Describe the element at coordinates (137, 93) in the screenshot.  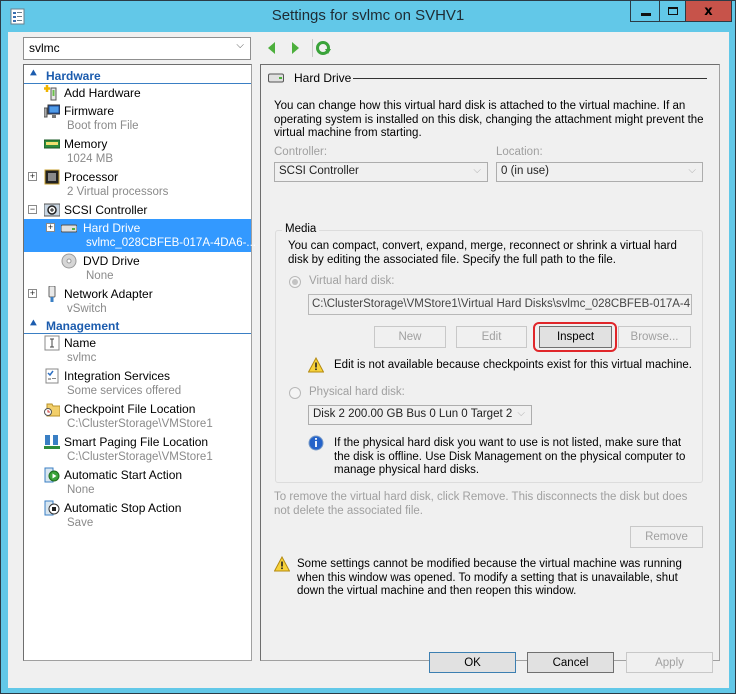
I see `tree-item-add-hardware: Add Hardware` at that location.